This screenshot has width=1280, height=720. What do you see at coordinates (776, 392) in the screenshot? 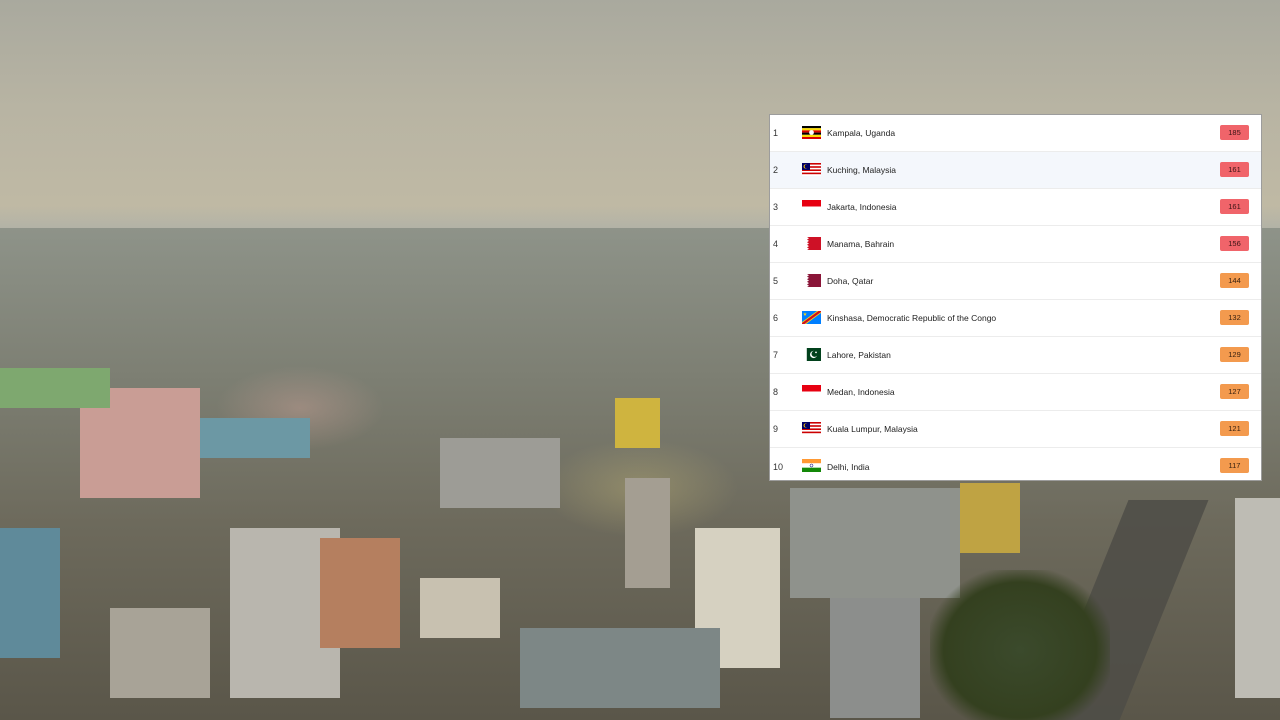
I see `rank-number: 8` at bounding box center [776, 392].